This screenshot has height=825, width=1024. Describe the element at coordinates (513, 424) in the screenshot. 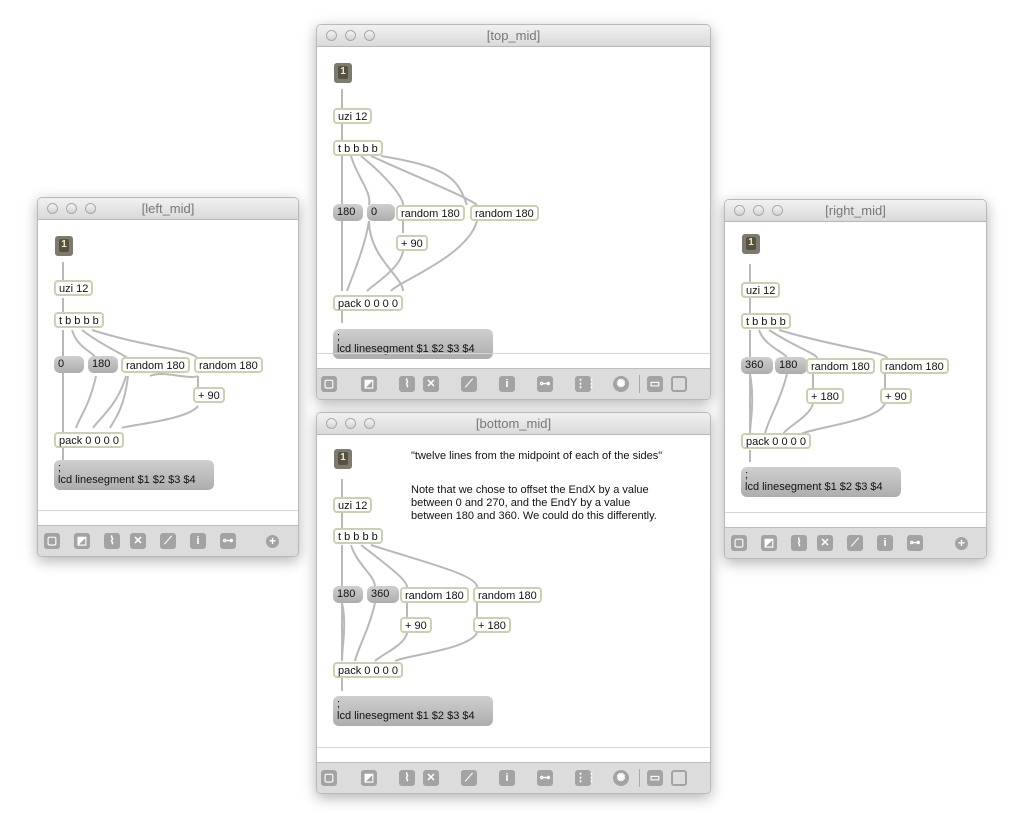

I see `title-bar: [bottom_mid]` at that location.